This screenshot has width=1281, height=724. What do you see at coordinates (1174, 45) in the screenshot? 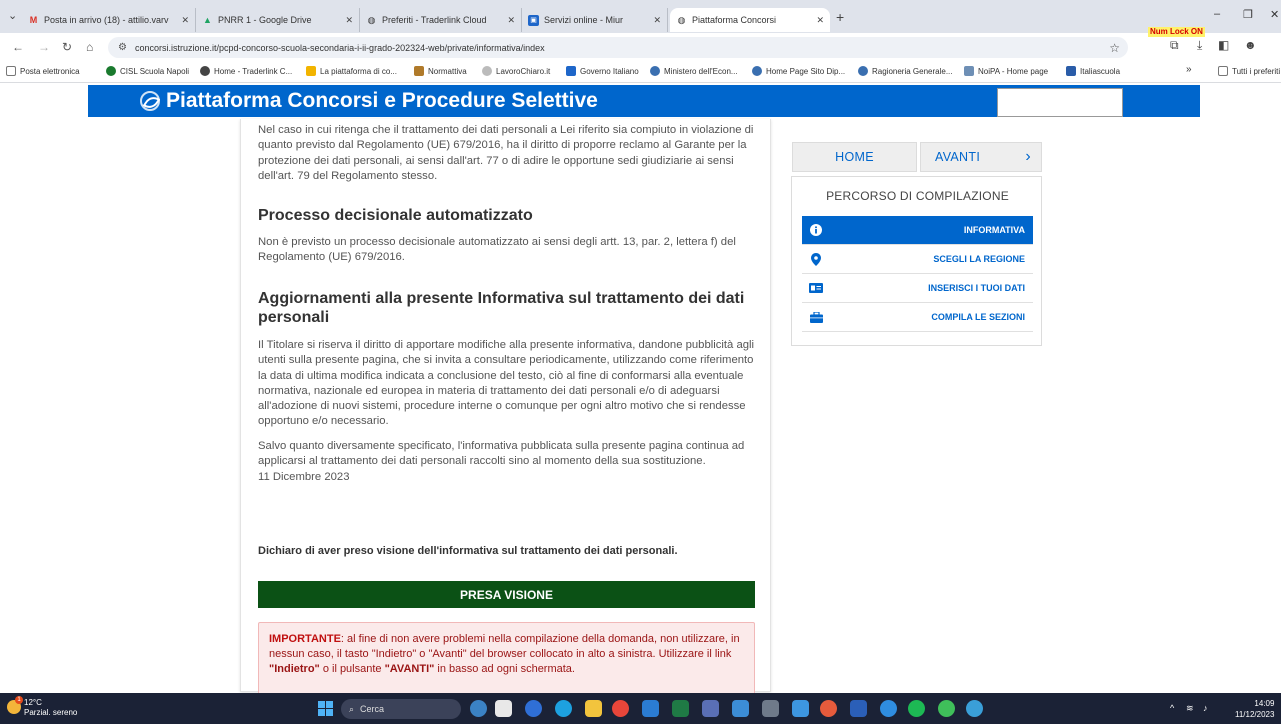
I see `extension-icon: ⧉` at bounding box center [1174, 45].